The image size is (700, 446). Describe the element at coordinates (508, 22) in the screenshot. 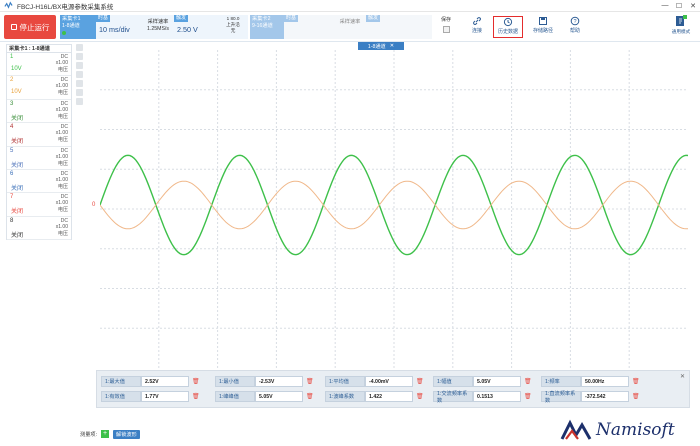

I see `history-icon` at that location.